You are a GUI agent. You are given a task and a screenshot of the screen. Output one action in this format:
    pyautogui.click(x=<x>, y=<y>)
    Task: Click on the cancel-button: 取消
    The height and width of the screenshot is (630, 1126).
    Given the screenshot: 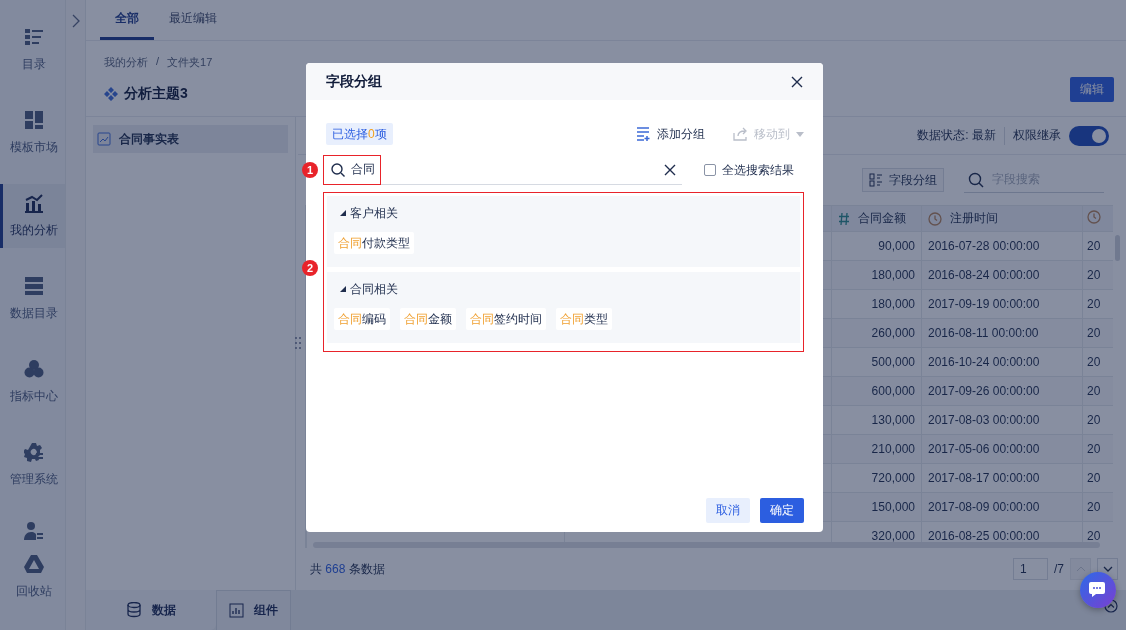 What is the action you would take?
    pyautogui.click(x=728, y=510)
    